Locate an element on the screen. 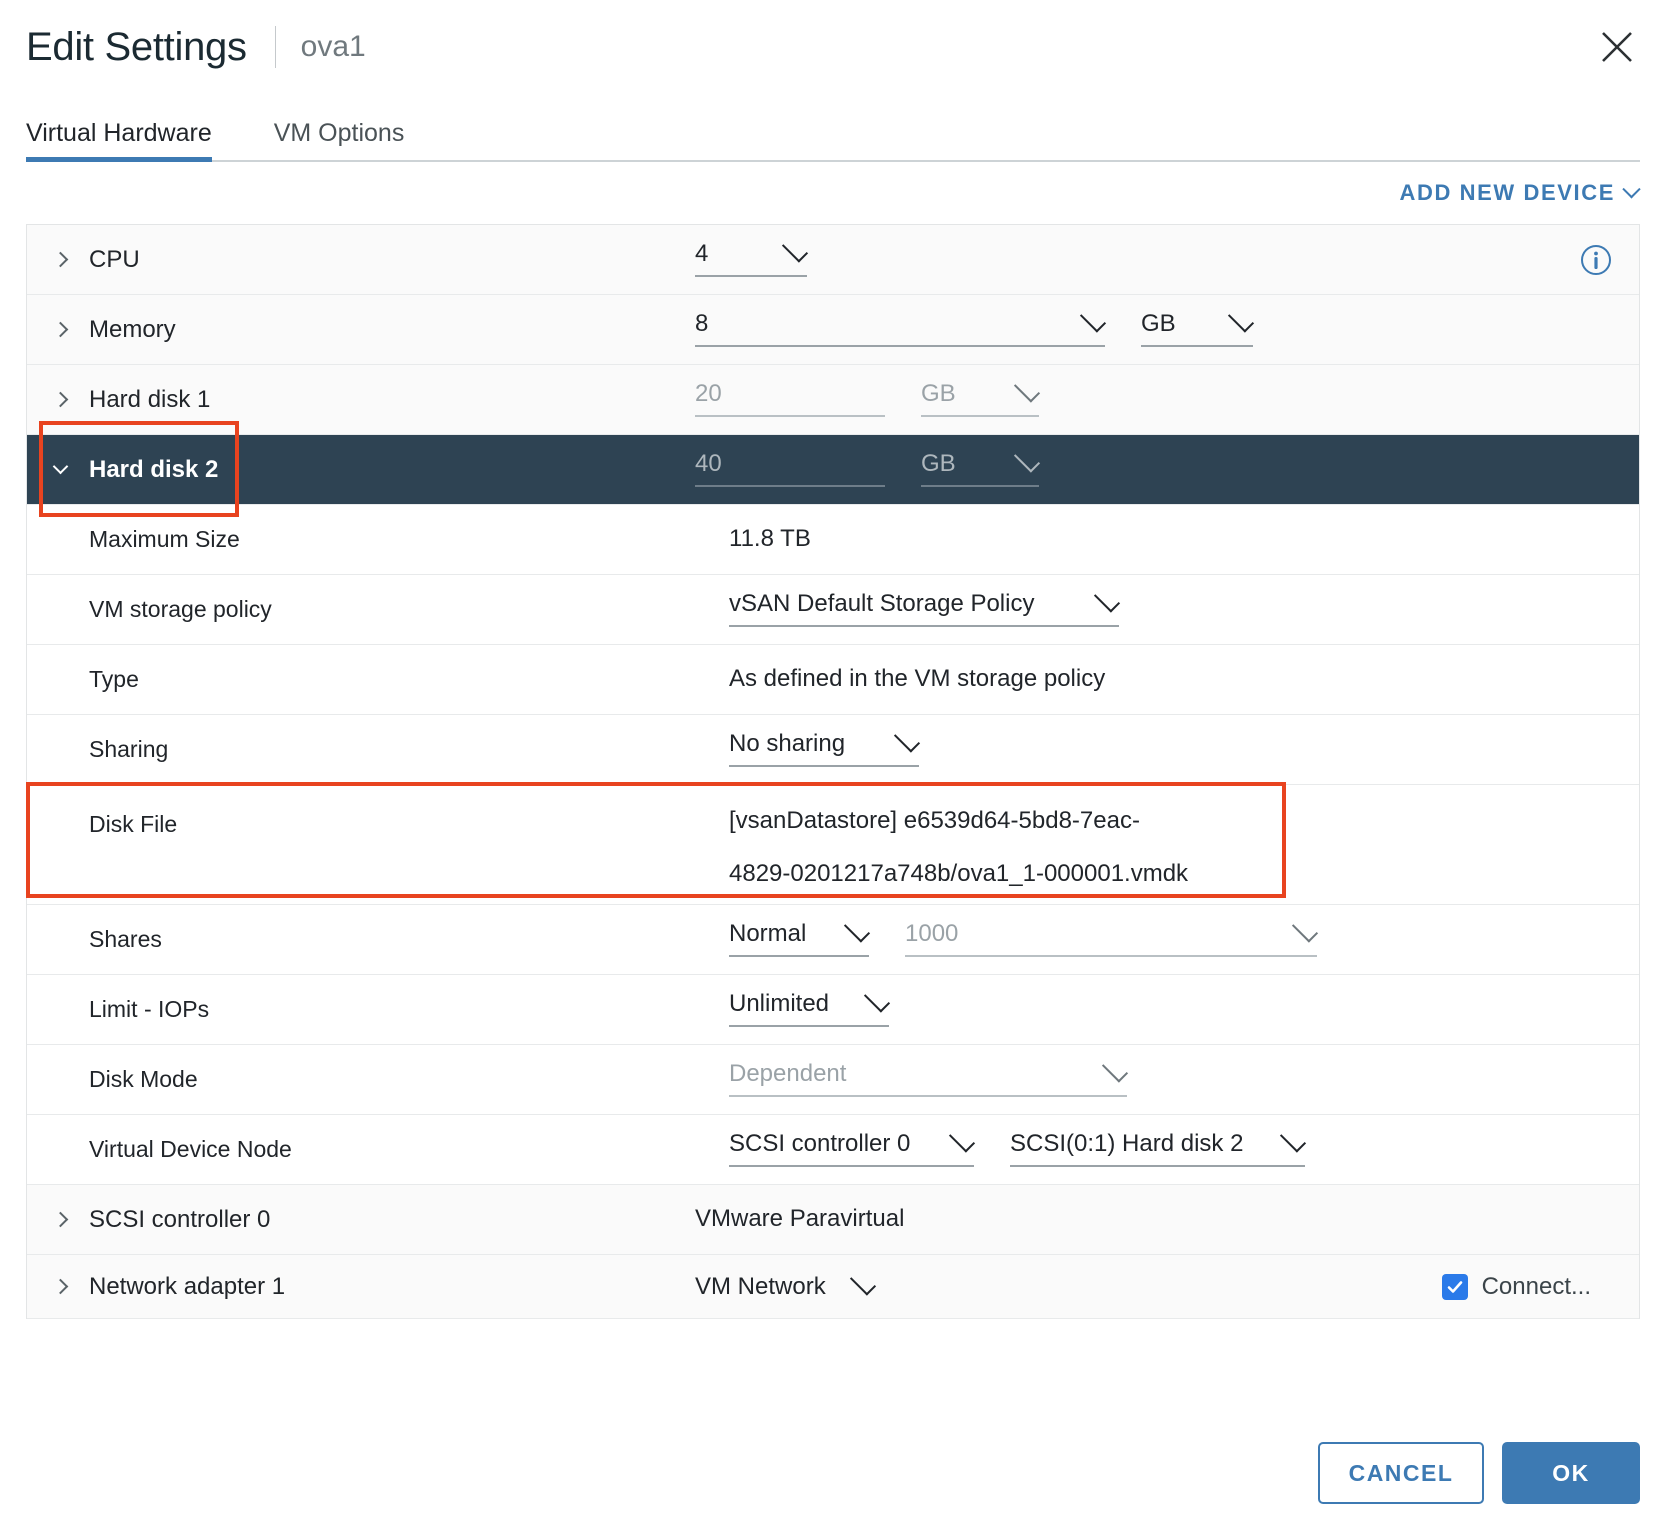 The width and height of the screenshot is (1666, 1532). row-label-sharing: Sharing is located at coordinates (129, 749).